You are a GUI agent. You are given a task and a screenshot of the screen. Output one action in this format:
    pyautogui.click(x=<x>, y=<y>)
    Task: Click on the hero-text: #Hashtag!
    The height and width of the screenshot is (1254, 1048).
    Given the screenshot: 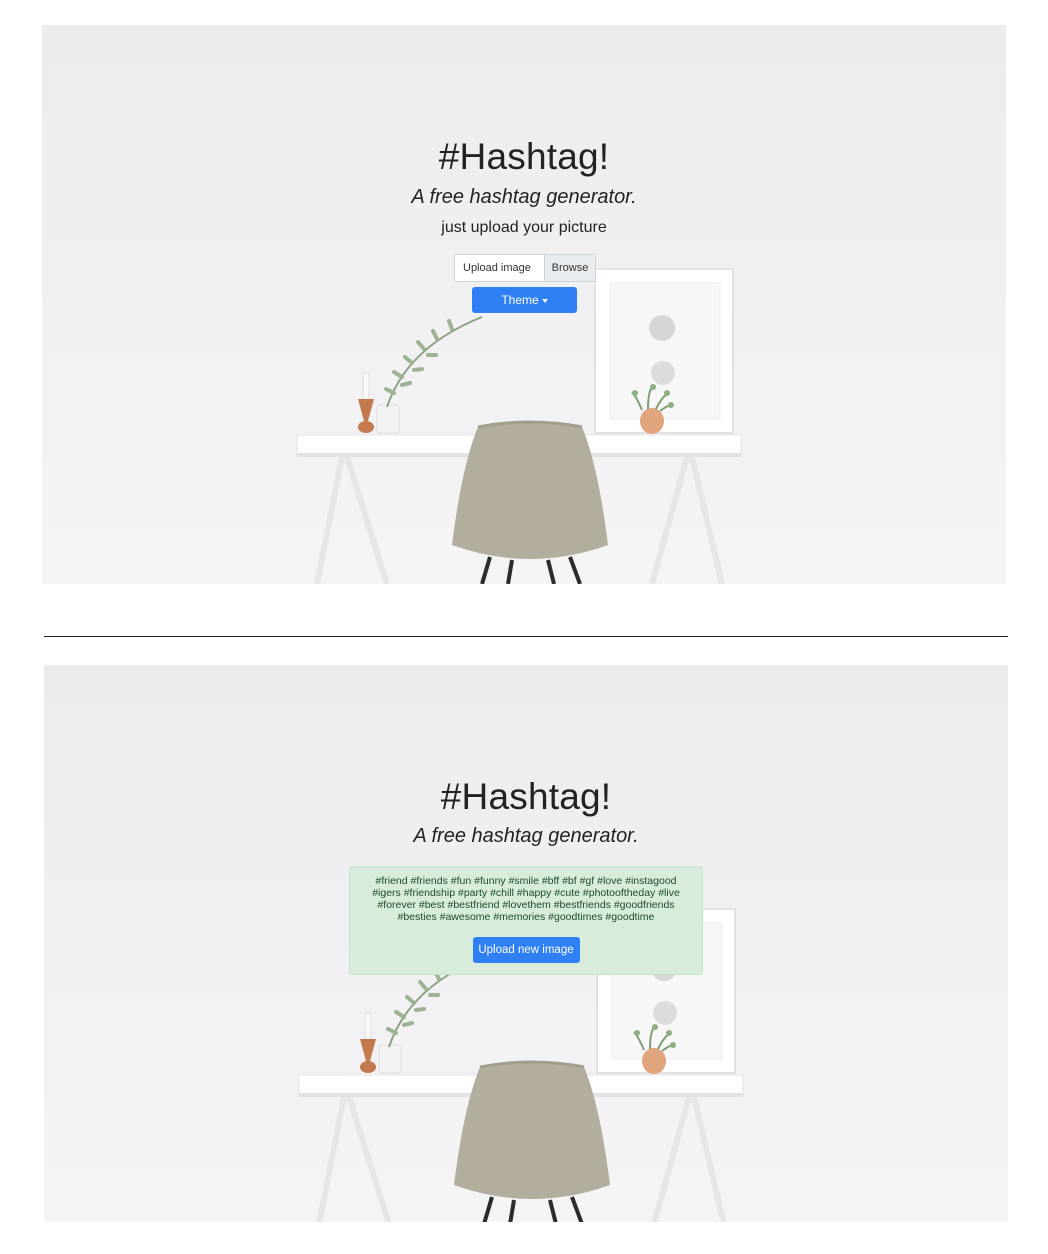 What is the action you would take?
    pyautogui.click(x=524, y=157)
    